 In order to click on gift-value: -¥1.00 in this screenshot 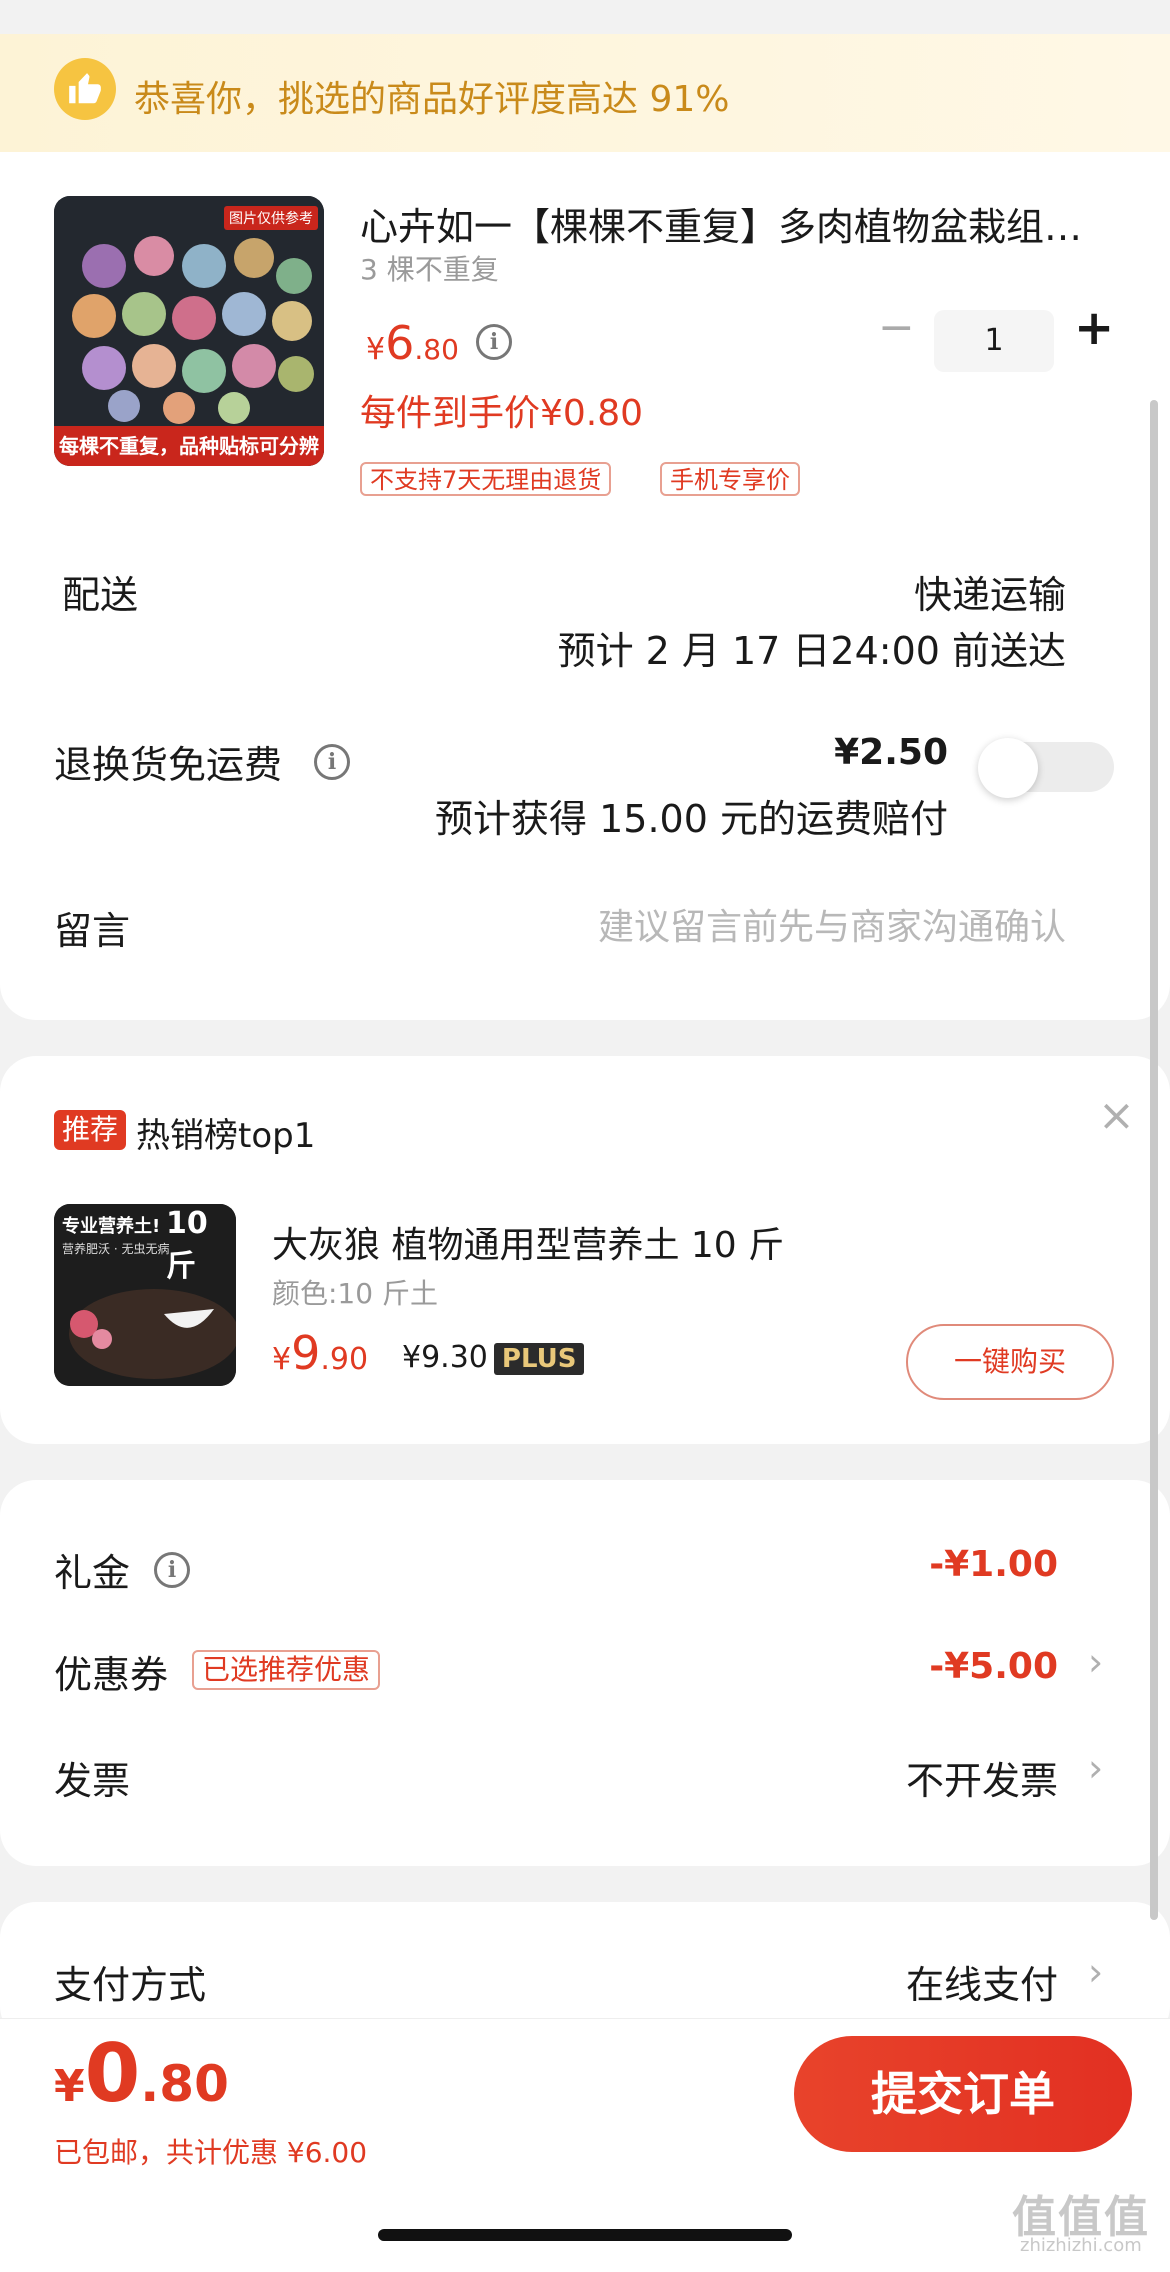, I will do `click(993, 1564)`.